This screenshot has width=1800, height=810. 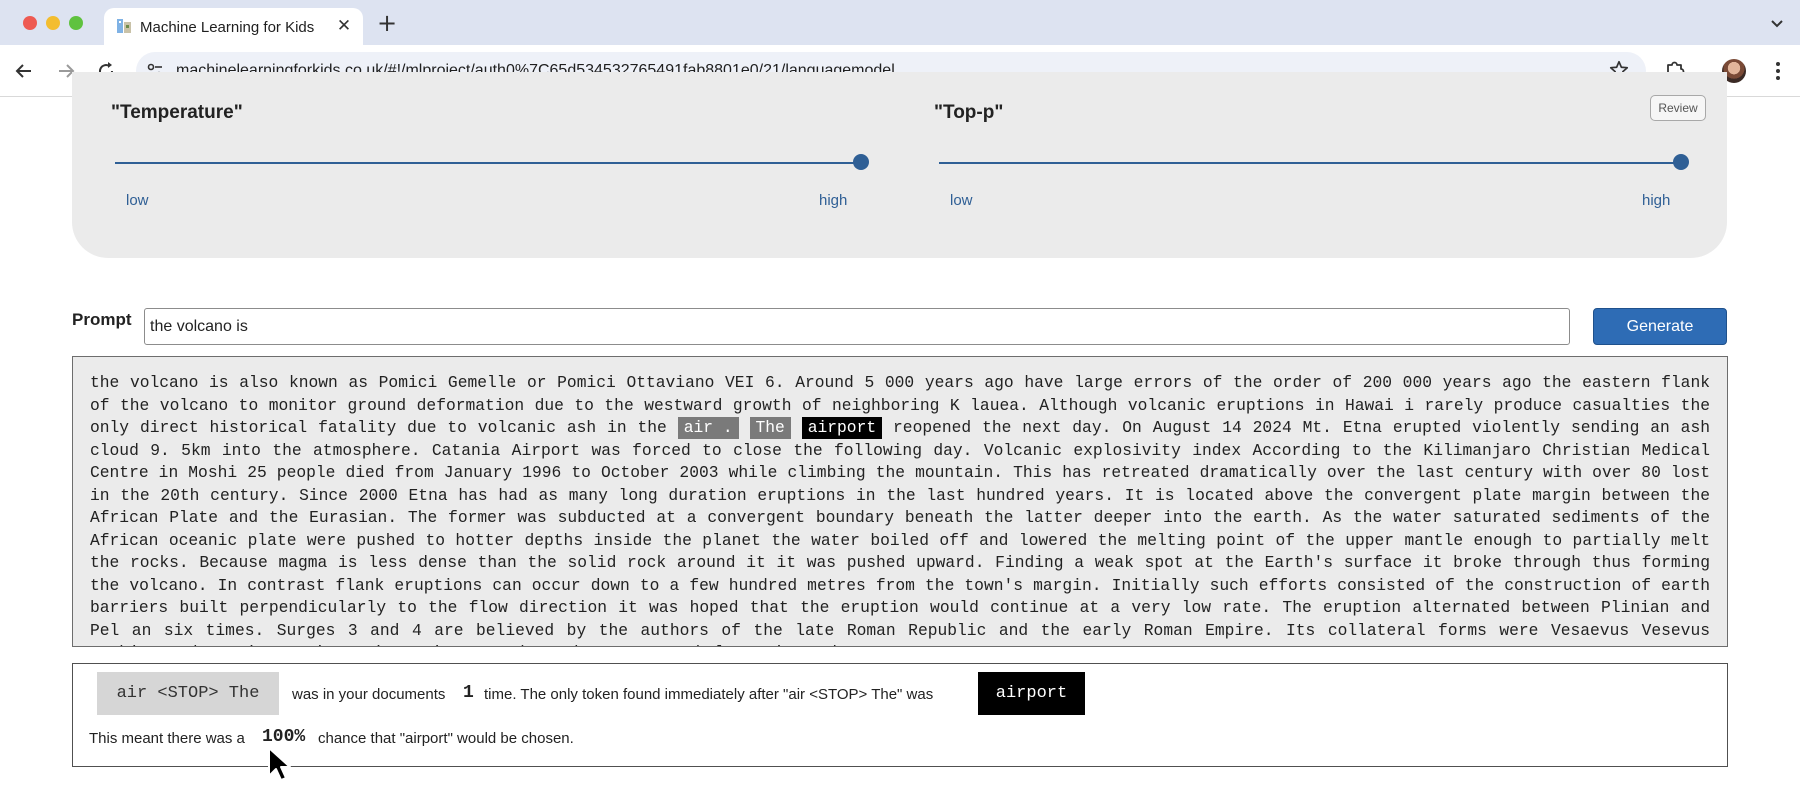 What do you see at coordinates (137, 200) in the screenshot?
I see `temperature-low-label: low` at bounding box center [137, 200].